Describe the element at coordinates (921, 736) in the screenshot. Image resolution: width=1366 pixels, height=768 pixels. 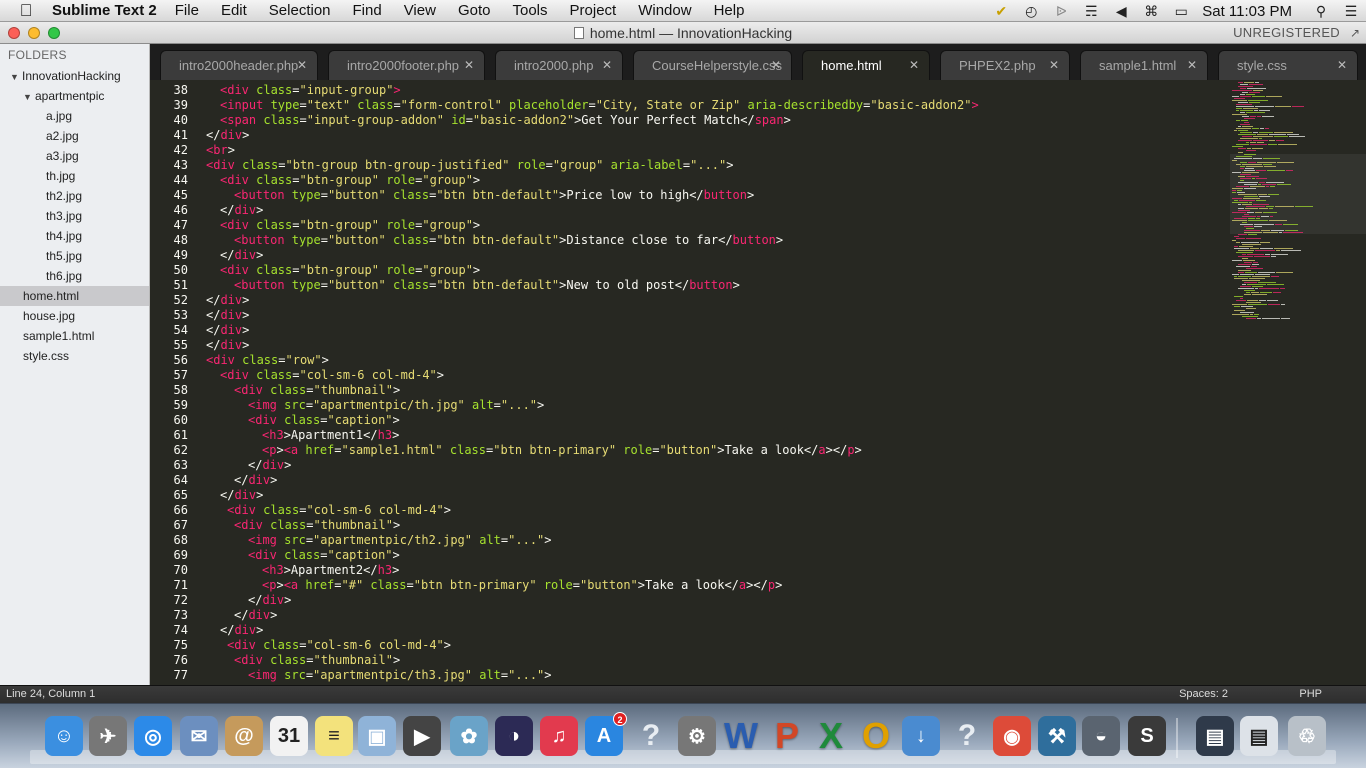
I see `installer-icon: ↓` at that location.